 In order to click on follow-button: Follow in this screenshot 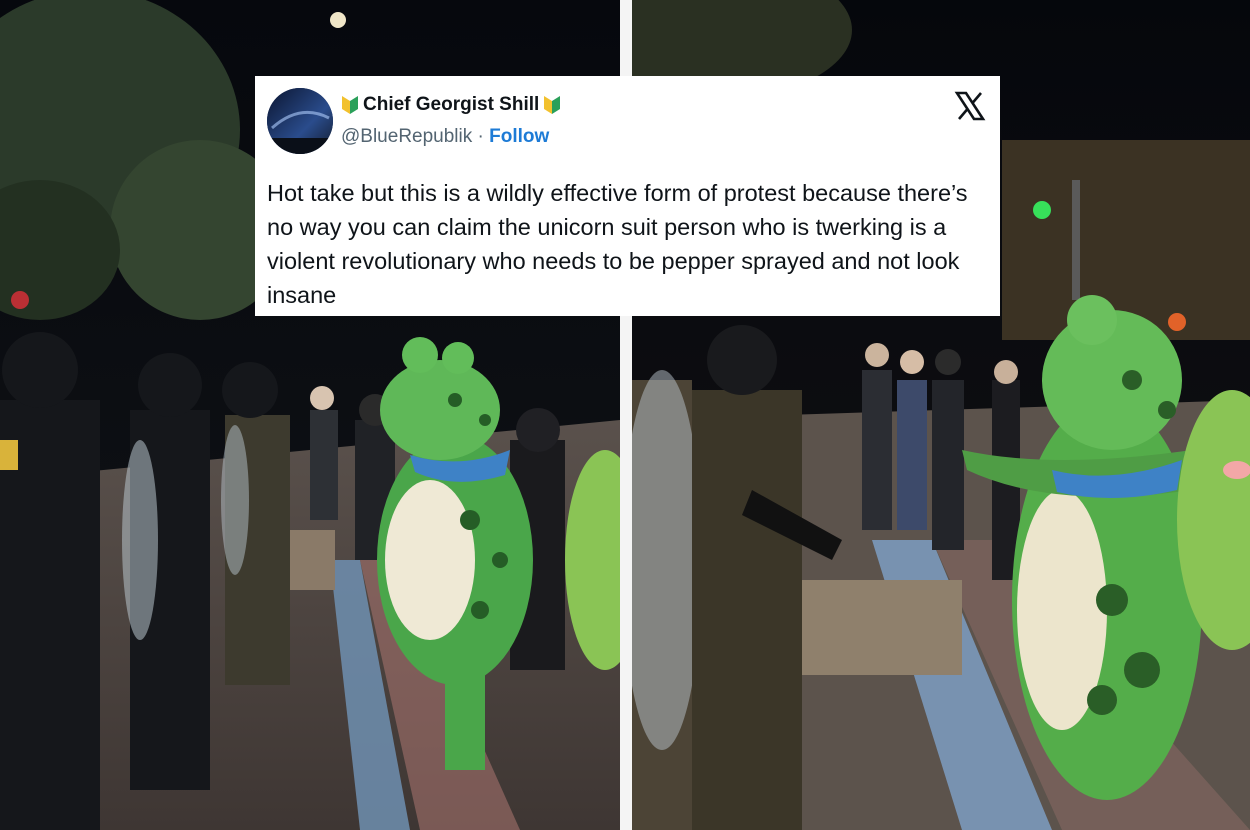, I will do `click(519, 136)`.